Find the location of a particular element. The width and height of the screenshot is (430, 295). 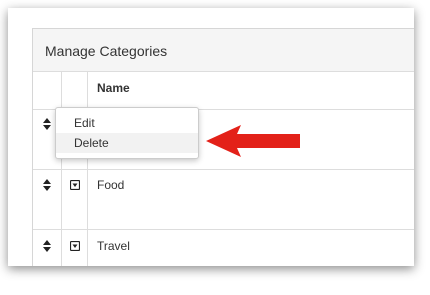

row-context-menu: Edit Delete is located at coordinates (127, 133).